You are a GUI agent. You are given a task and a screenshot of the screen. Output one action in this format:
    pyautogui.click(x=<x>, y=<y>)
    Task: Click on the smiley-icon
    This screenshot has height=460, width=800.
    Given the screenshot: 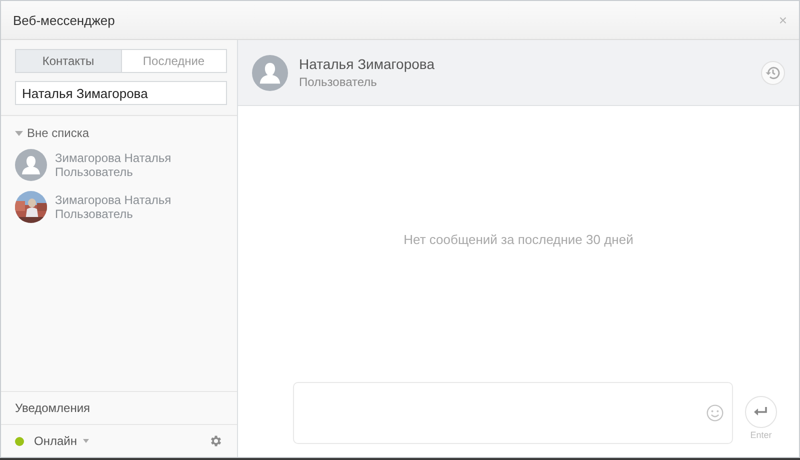 What is the action you would take?
    pyautogui.click(x=715, y=413)
    